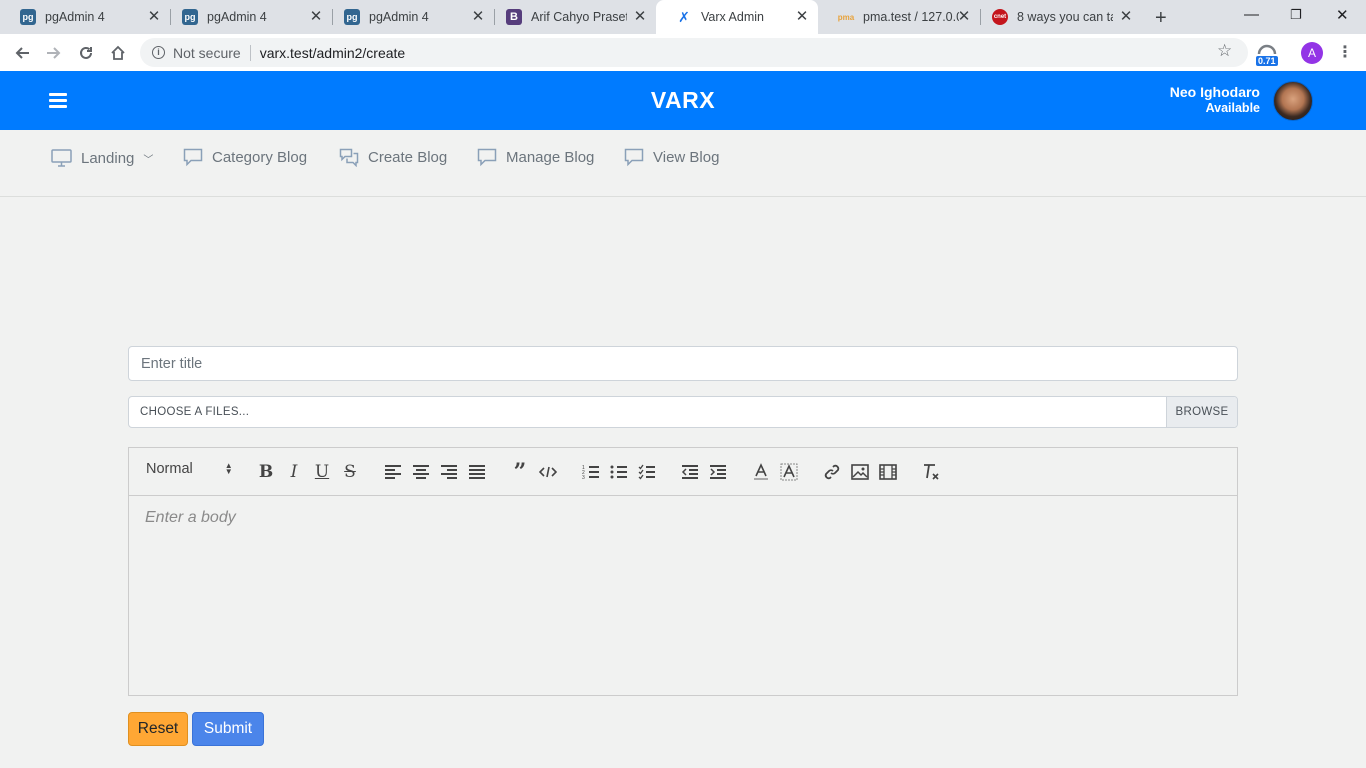 The image size is (1366, 768). What do you see at coordinates (61, 157) in the screenshot?
I see `monitor-icon` at bounding box center [61, 157].